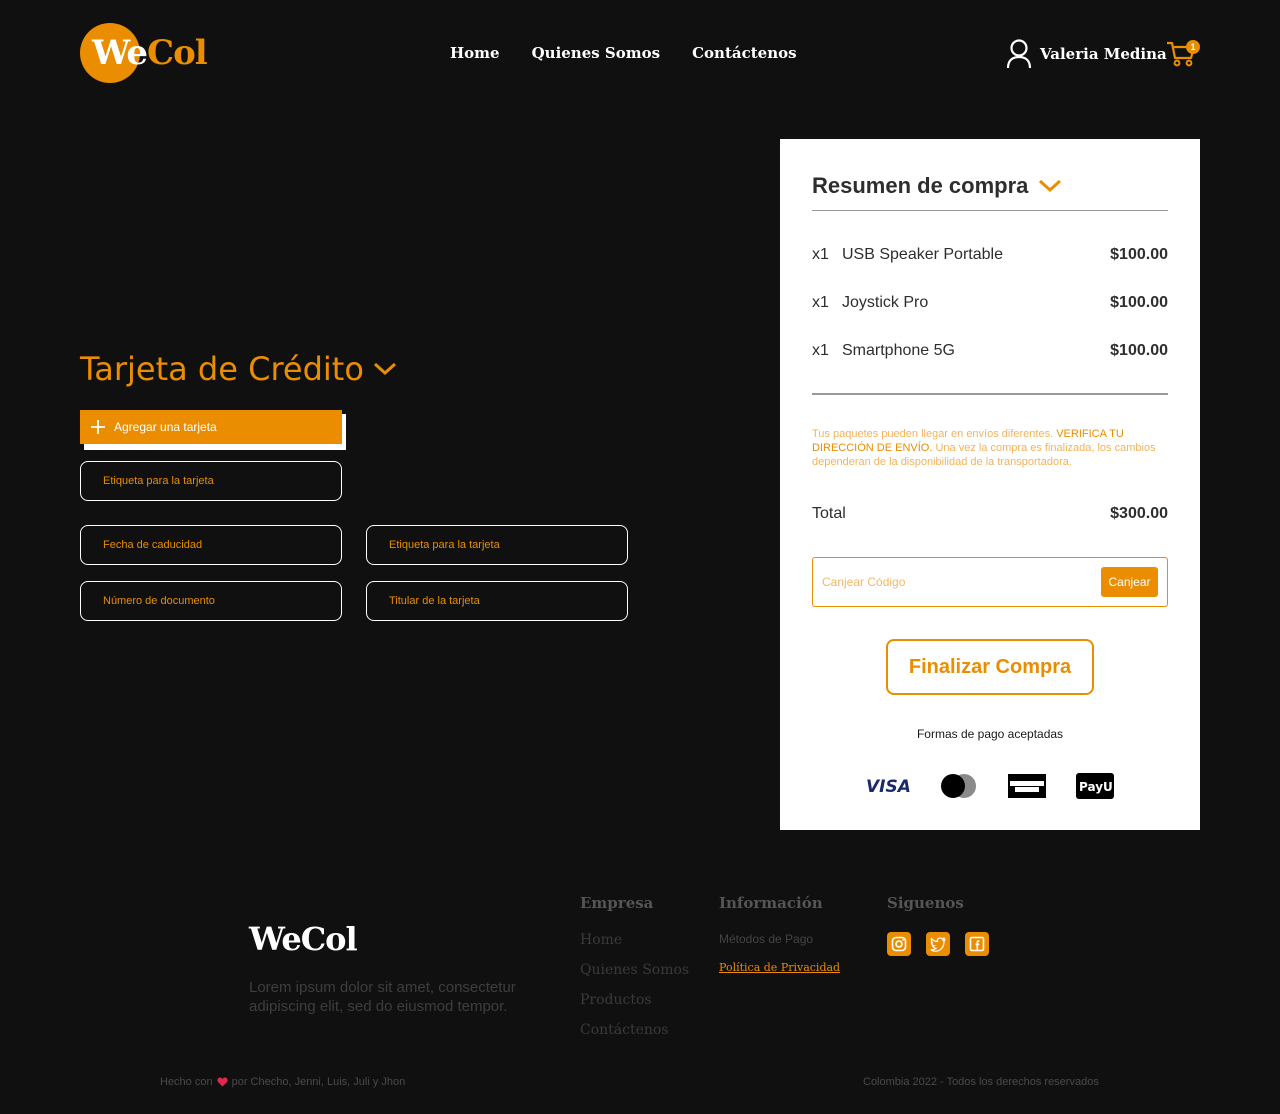 This screenshot has height=1114, width=1280. I want to click on promo-code-input: Canjear Código, so click(863, 582).